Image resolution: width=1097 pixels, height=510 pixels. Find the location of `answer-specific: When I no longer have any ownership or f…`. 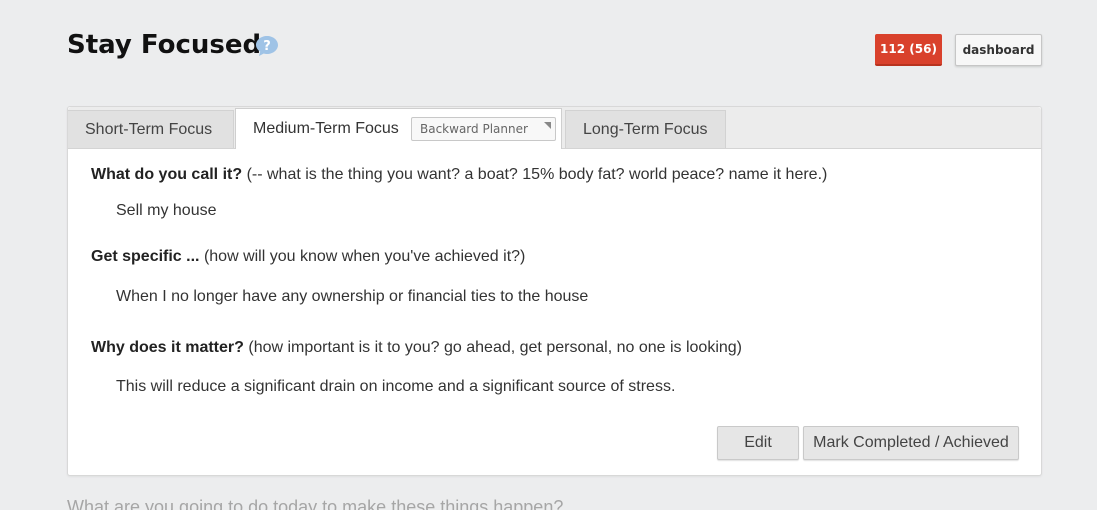

answer-specific: When I no longer have any ownership or f… is located at coordinates (352, 296).